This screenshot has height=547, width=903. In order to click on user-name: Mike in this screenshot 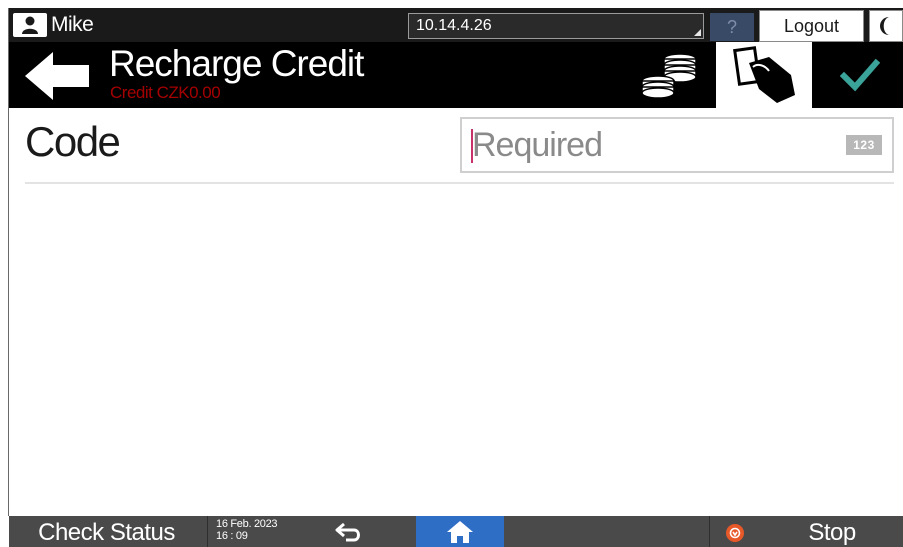, I will do `click(72, 24)`.